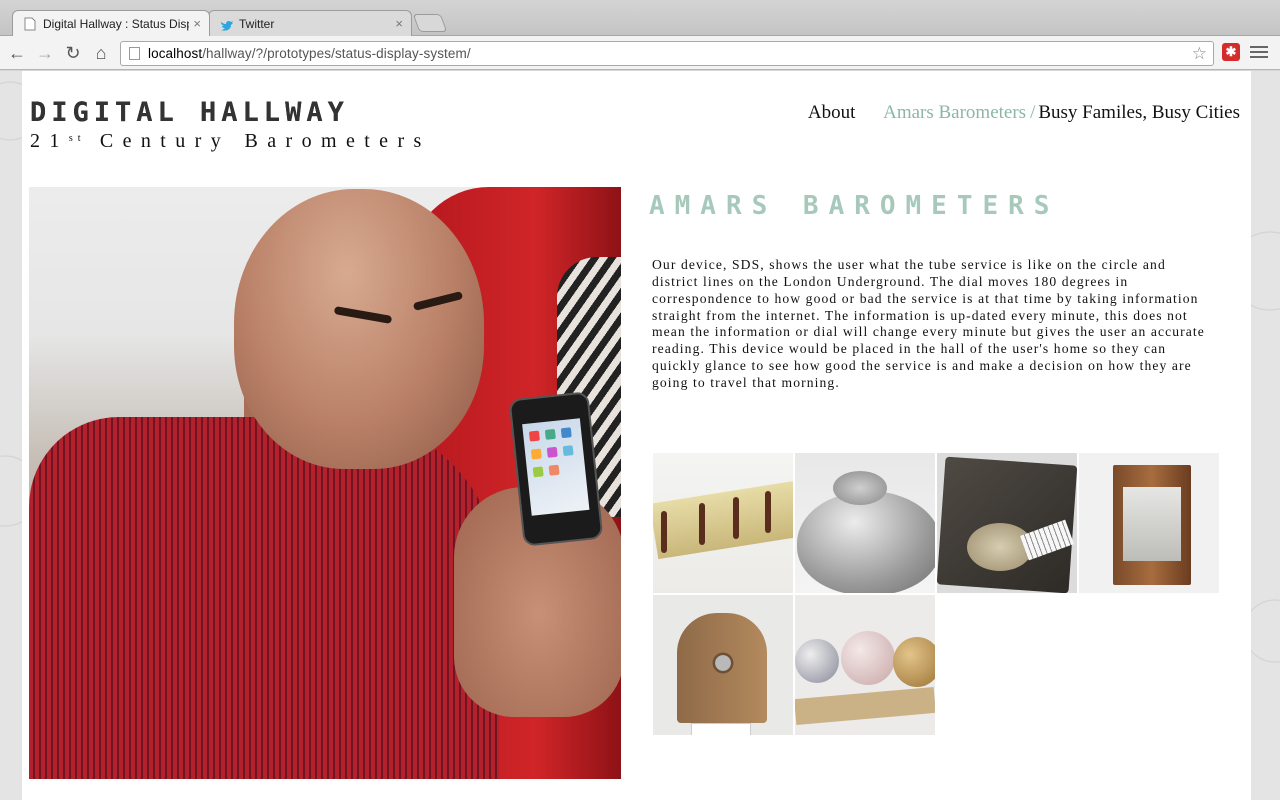 The image size is (1280, 800). I want to click on thumbnail-wooden-box, so click(1007, 523).